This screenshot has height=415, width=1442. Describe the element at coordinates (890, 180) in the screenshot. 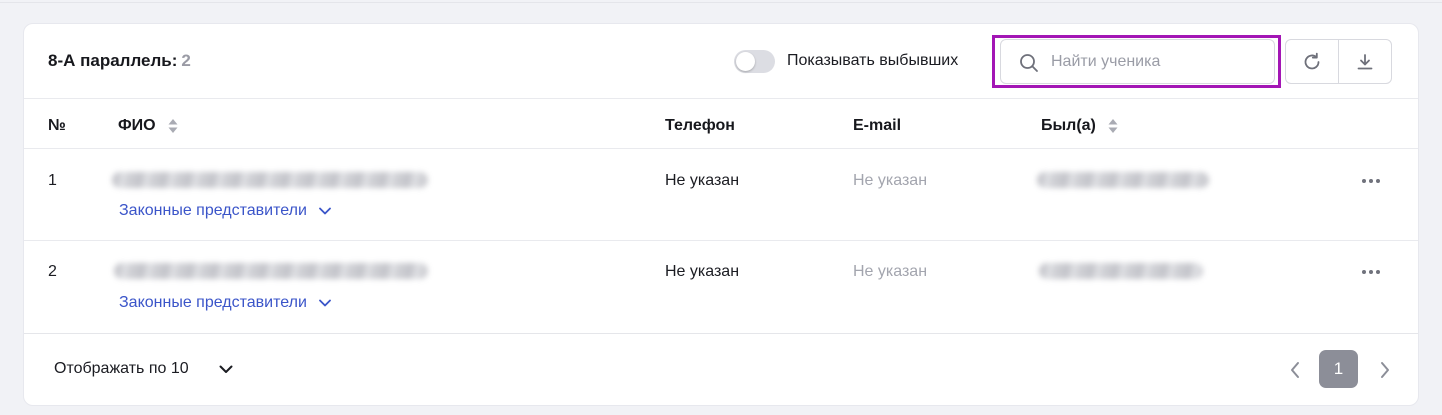

I see `row-1-email: Не указан` at that location.